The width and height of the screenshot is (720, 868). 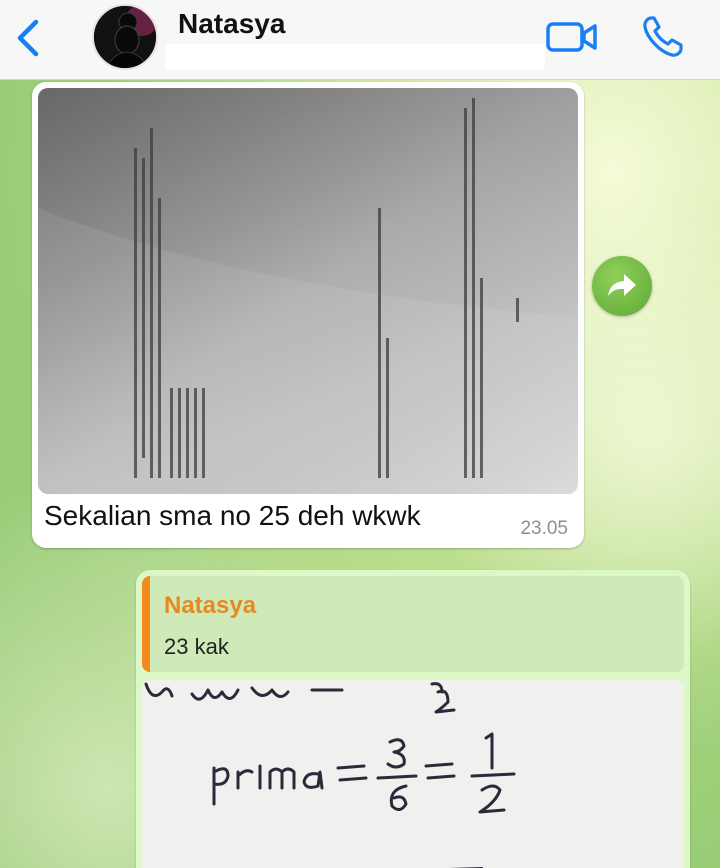 I want to click on contact-name: Natasya, so click(x=231, y=24).